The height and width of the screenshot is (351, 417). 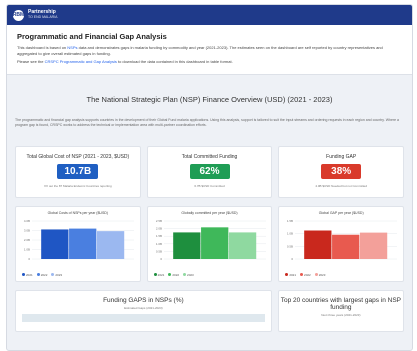 What do you see at coordinates (72, 47) in the screenshot?
I see `nsps-link: NSPs` at bounding box center [72, 47].